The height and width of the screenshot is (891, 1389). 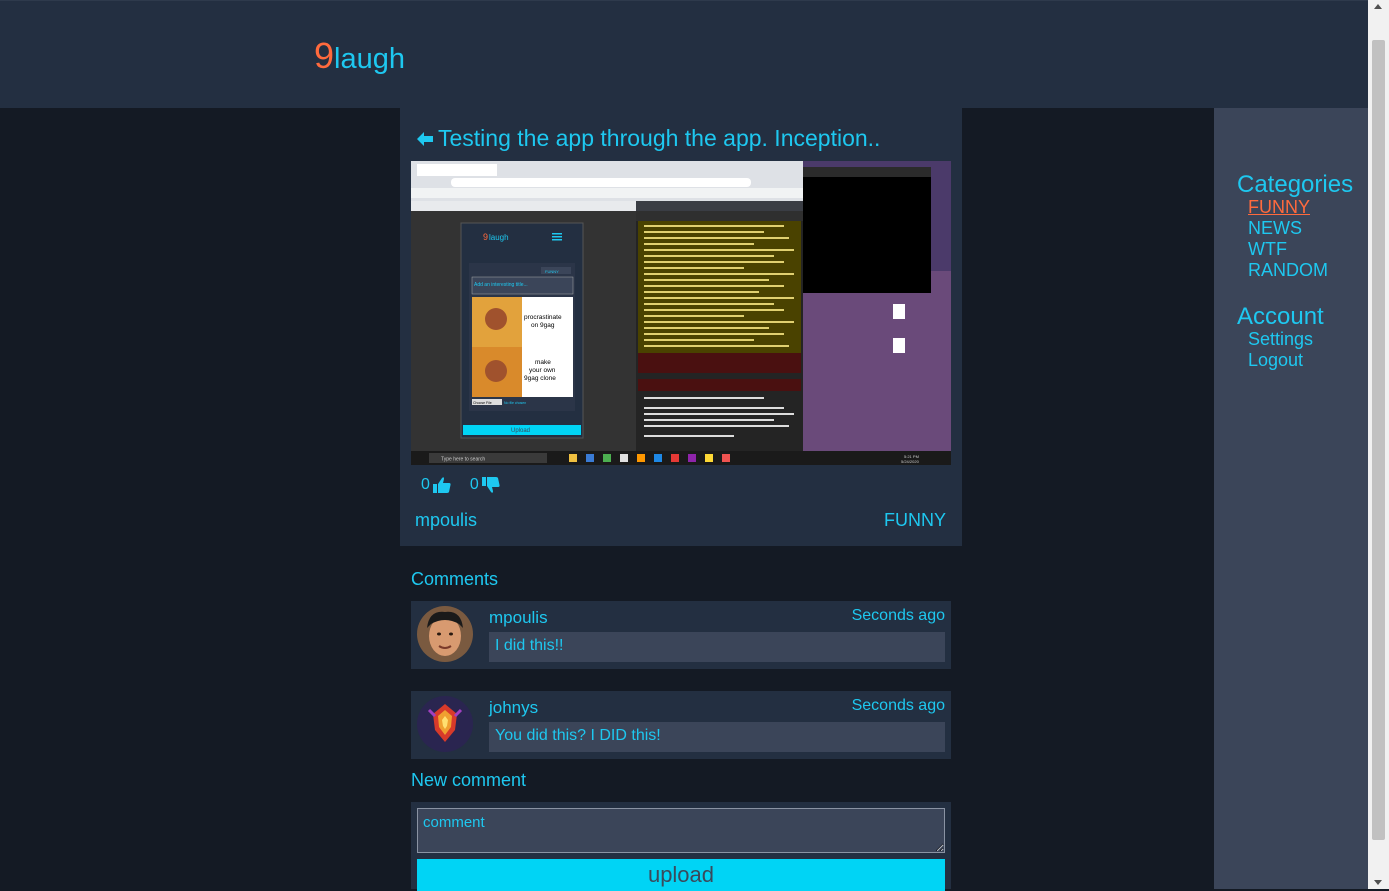 What do you see at coordinates (552, 271) in the screenshot?
I see `mini-select-text: FUNNY` at bounding box center [552, 271].